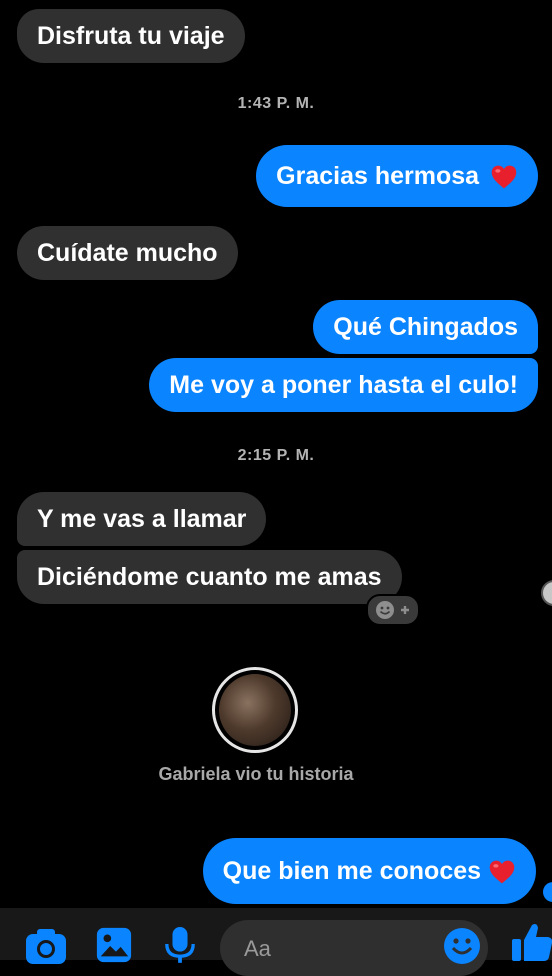  I want to click on timestamp: 2:15 P. M., so click(276, 455).